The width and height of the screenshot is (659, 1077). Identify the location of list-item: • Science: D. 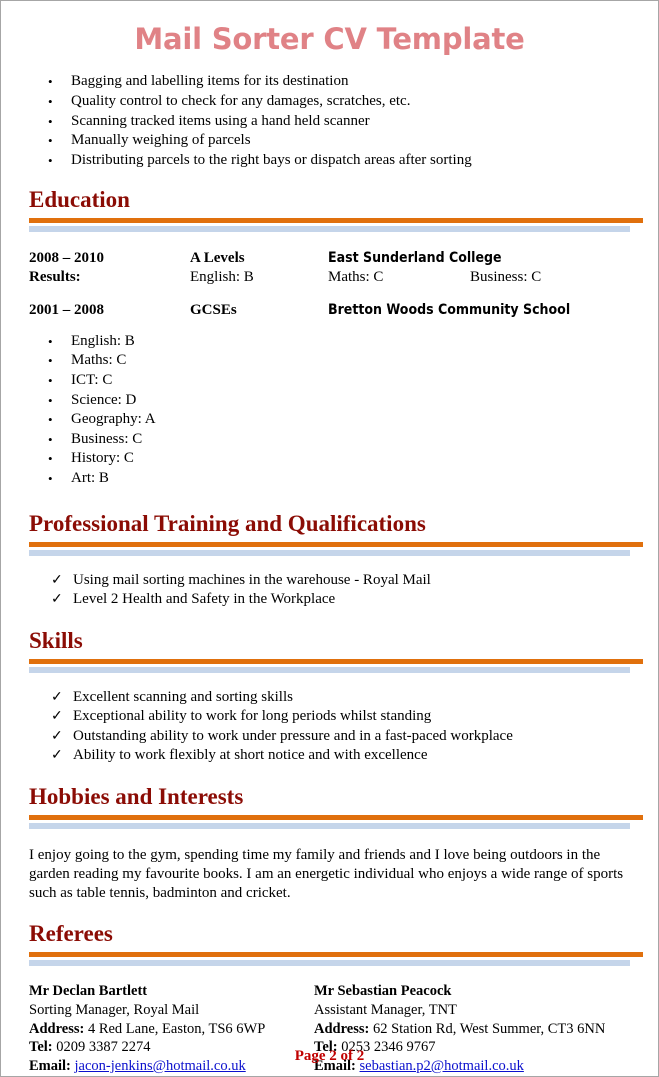
(329, 401).